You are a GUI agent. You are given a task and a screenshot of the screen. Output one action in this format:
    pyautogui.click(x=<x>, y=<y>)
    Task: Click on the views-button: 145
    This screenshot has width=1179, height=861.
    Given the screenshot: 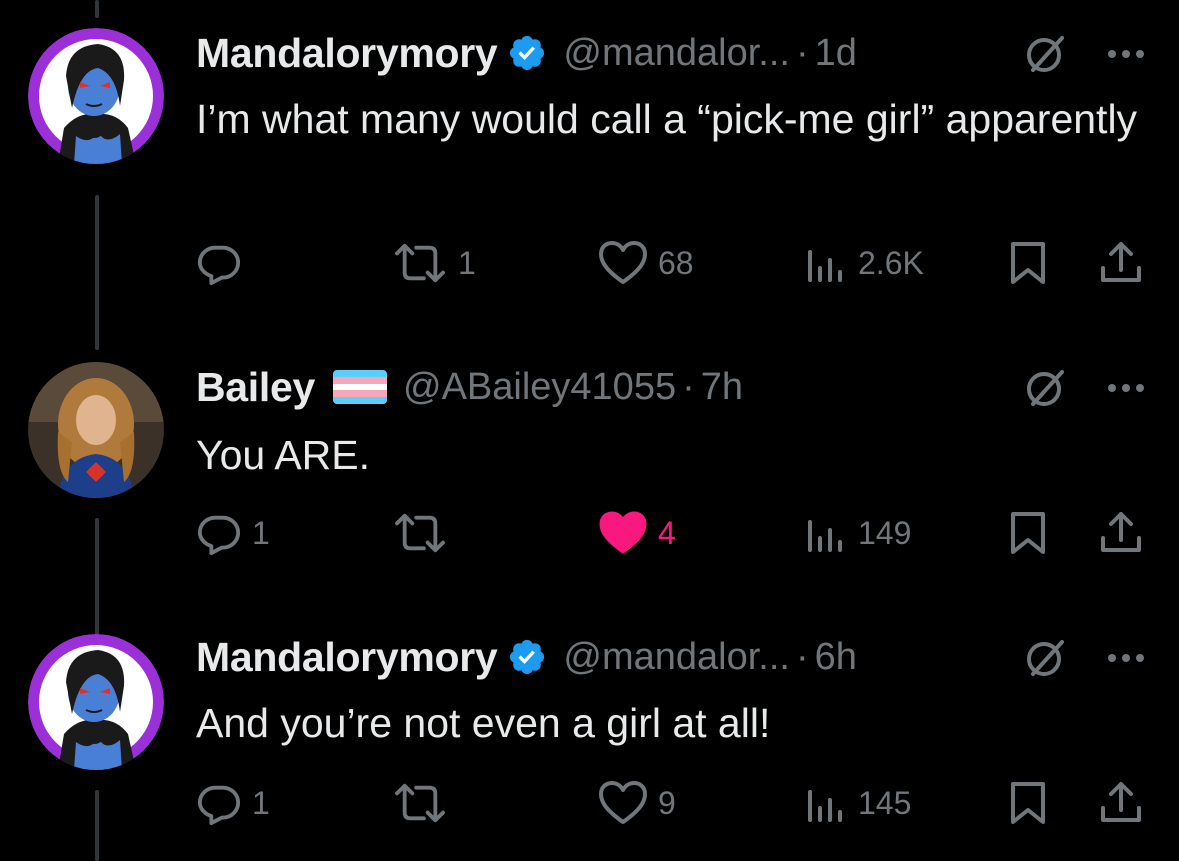 What is the action you would take?
    pyautogui.click(x=857, y=803)
    